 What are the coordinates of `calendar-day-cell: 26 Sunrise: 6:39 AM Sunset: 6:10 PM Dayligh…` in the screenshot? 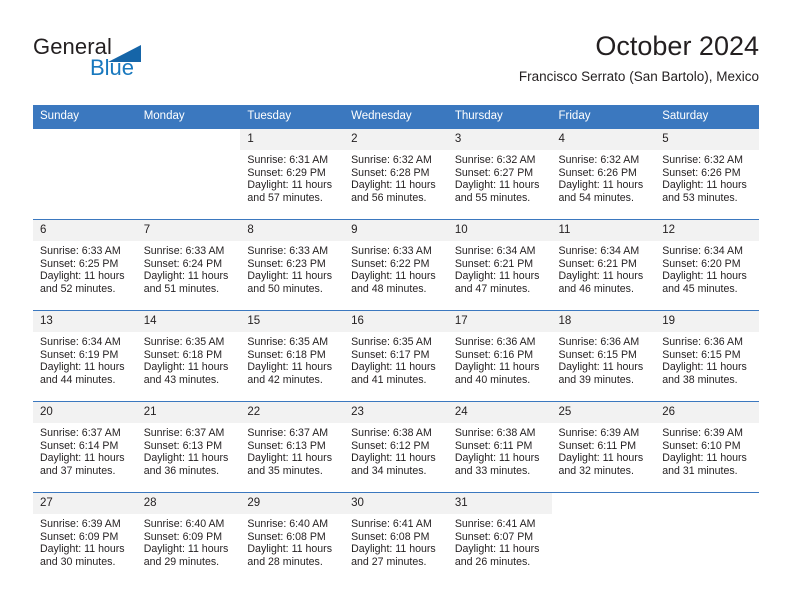 It's located at (707, 447).